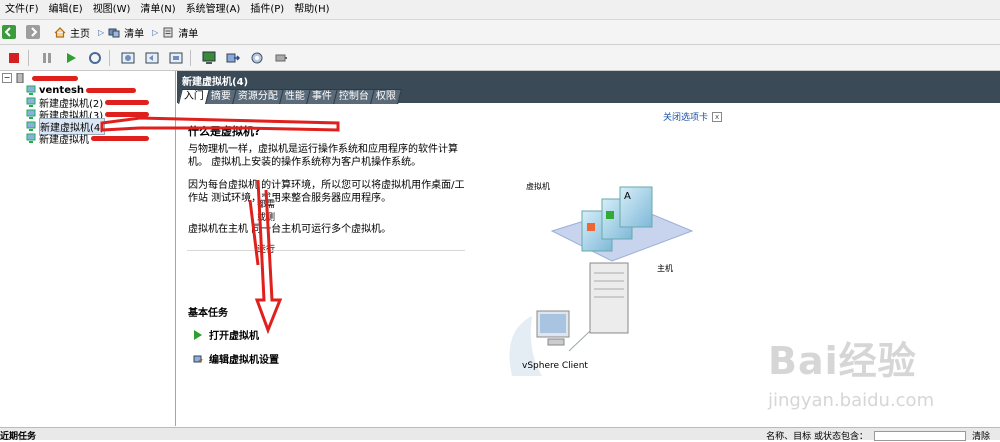 The image size is (1000, 442). I want to click on pause-icon, so click(47, 57).